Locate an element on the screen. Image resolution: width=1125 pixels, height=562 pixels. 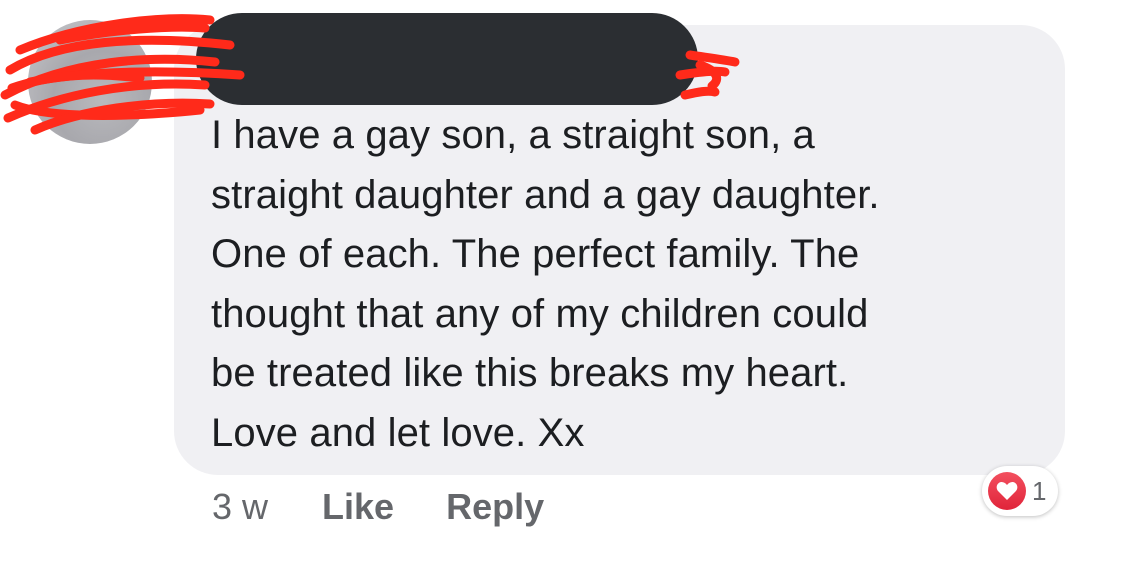
comment-actions: 3 w Like Reply is located at coordinates (378, 507).